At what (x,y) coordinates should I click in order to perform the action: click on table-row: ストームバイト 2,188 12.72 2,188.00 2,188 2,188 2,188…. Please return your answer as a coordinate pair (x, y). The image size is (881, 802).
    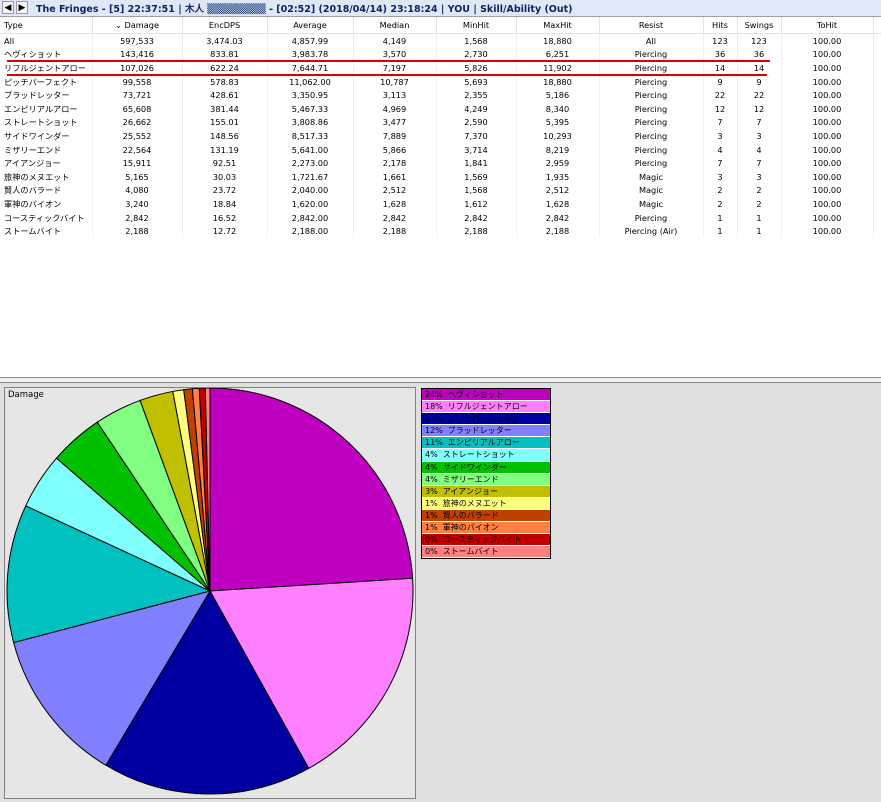
    Looking at the image, I should click on (440, 231).